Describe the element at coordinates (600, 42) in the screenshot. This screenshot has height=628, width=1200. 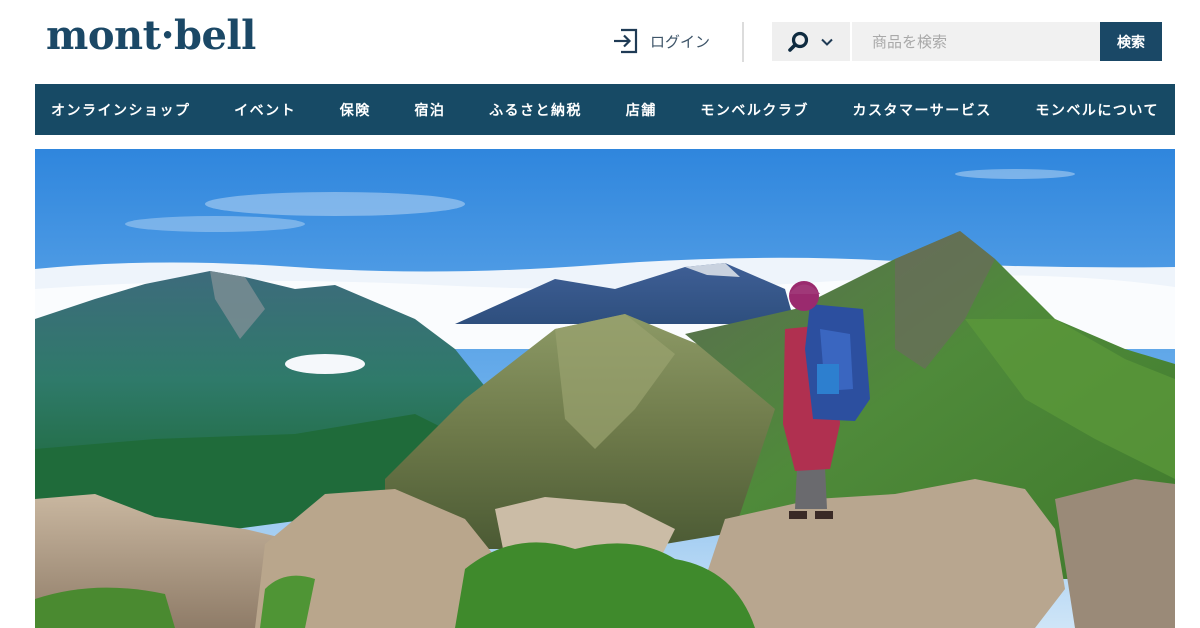
I see `site-header: mont·bell ログイン 検索` at that location.